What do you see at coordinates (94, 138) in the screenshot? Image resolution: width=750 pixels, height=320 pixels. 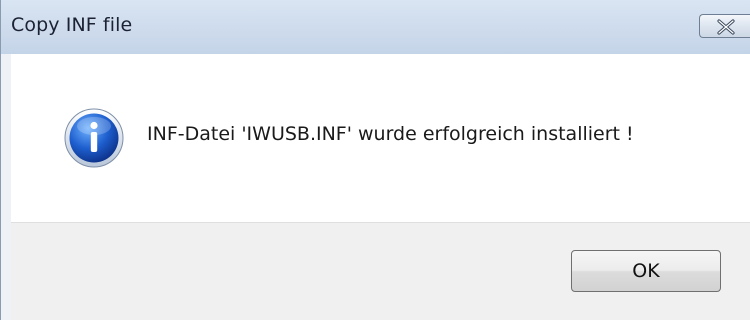 I see `info-icon` at bounding box center [94, 138].